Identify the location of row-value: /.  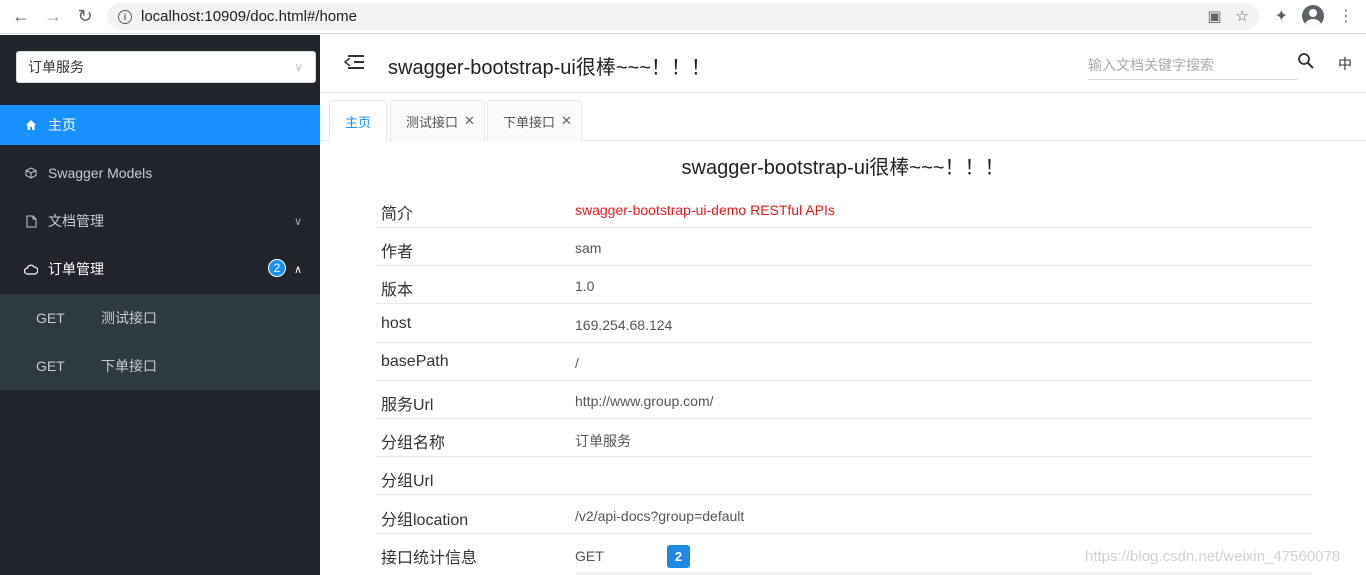
(577, 363).